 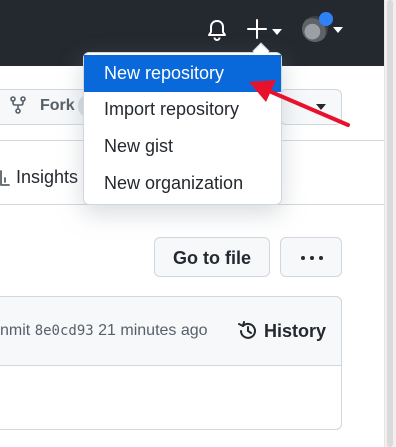 I want to click on go-to-file-label: Go to file, so click(x=212, y=258).